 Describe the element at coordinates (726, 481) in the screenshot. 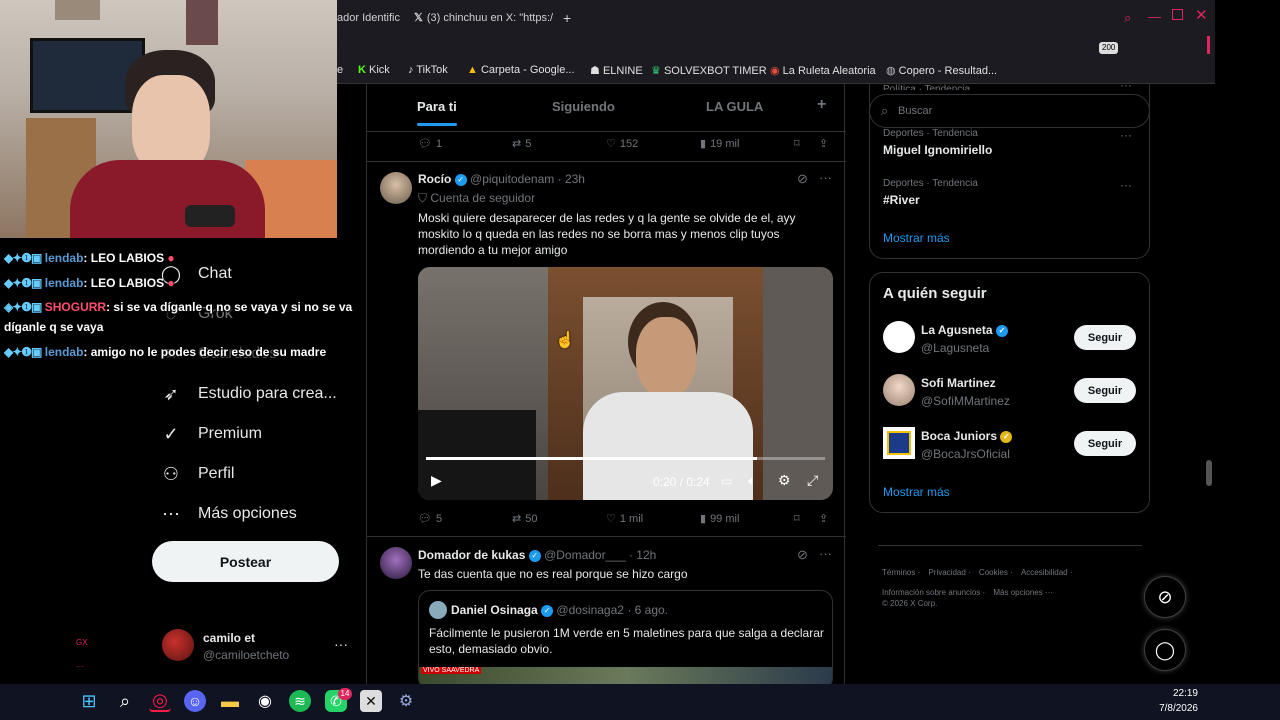

I see `captions-icon: ▭` at that location.